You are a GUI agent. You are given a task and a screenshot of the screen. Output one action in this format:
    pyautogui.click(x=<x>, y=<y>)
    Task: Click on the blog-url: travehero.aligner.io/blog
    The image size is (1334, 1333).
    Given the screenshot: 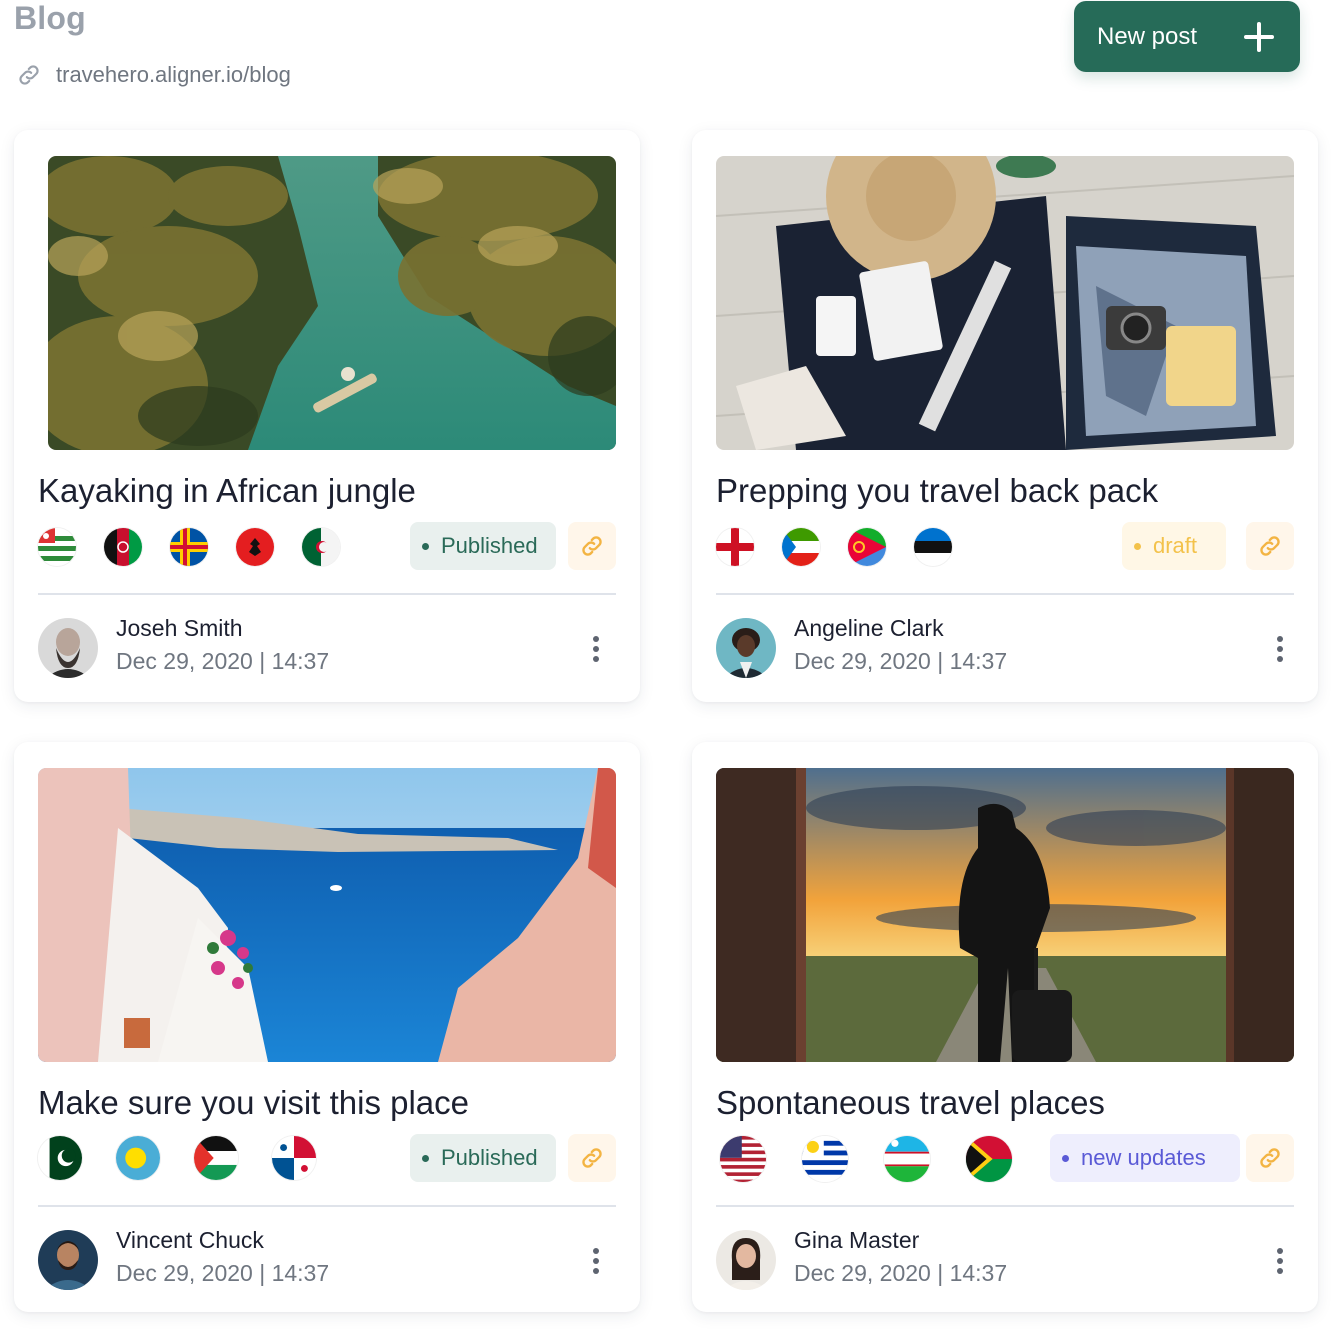 What is the action you would take?
    pyautogui.click(x=153, y=75)
    